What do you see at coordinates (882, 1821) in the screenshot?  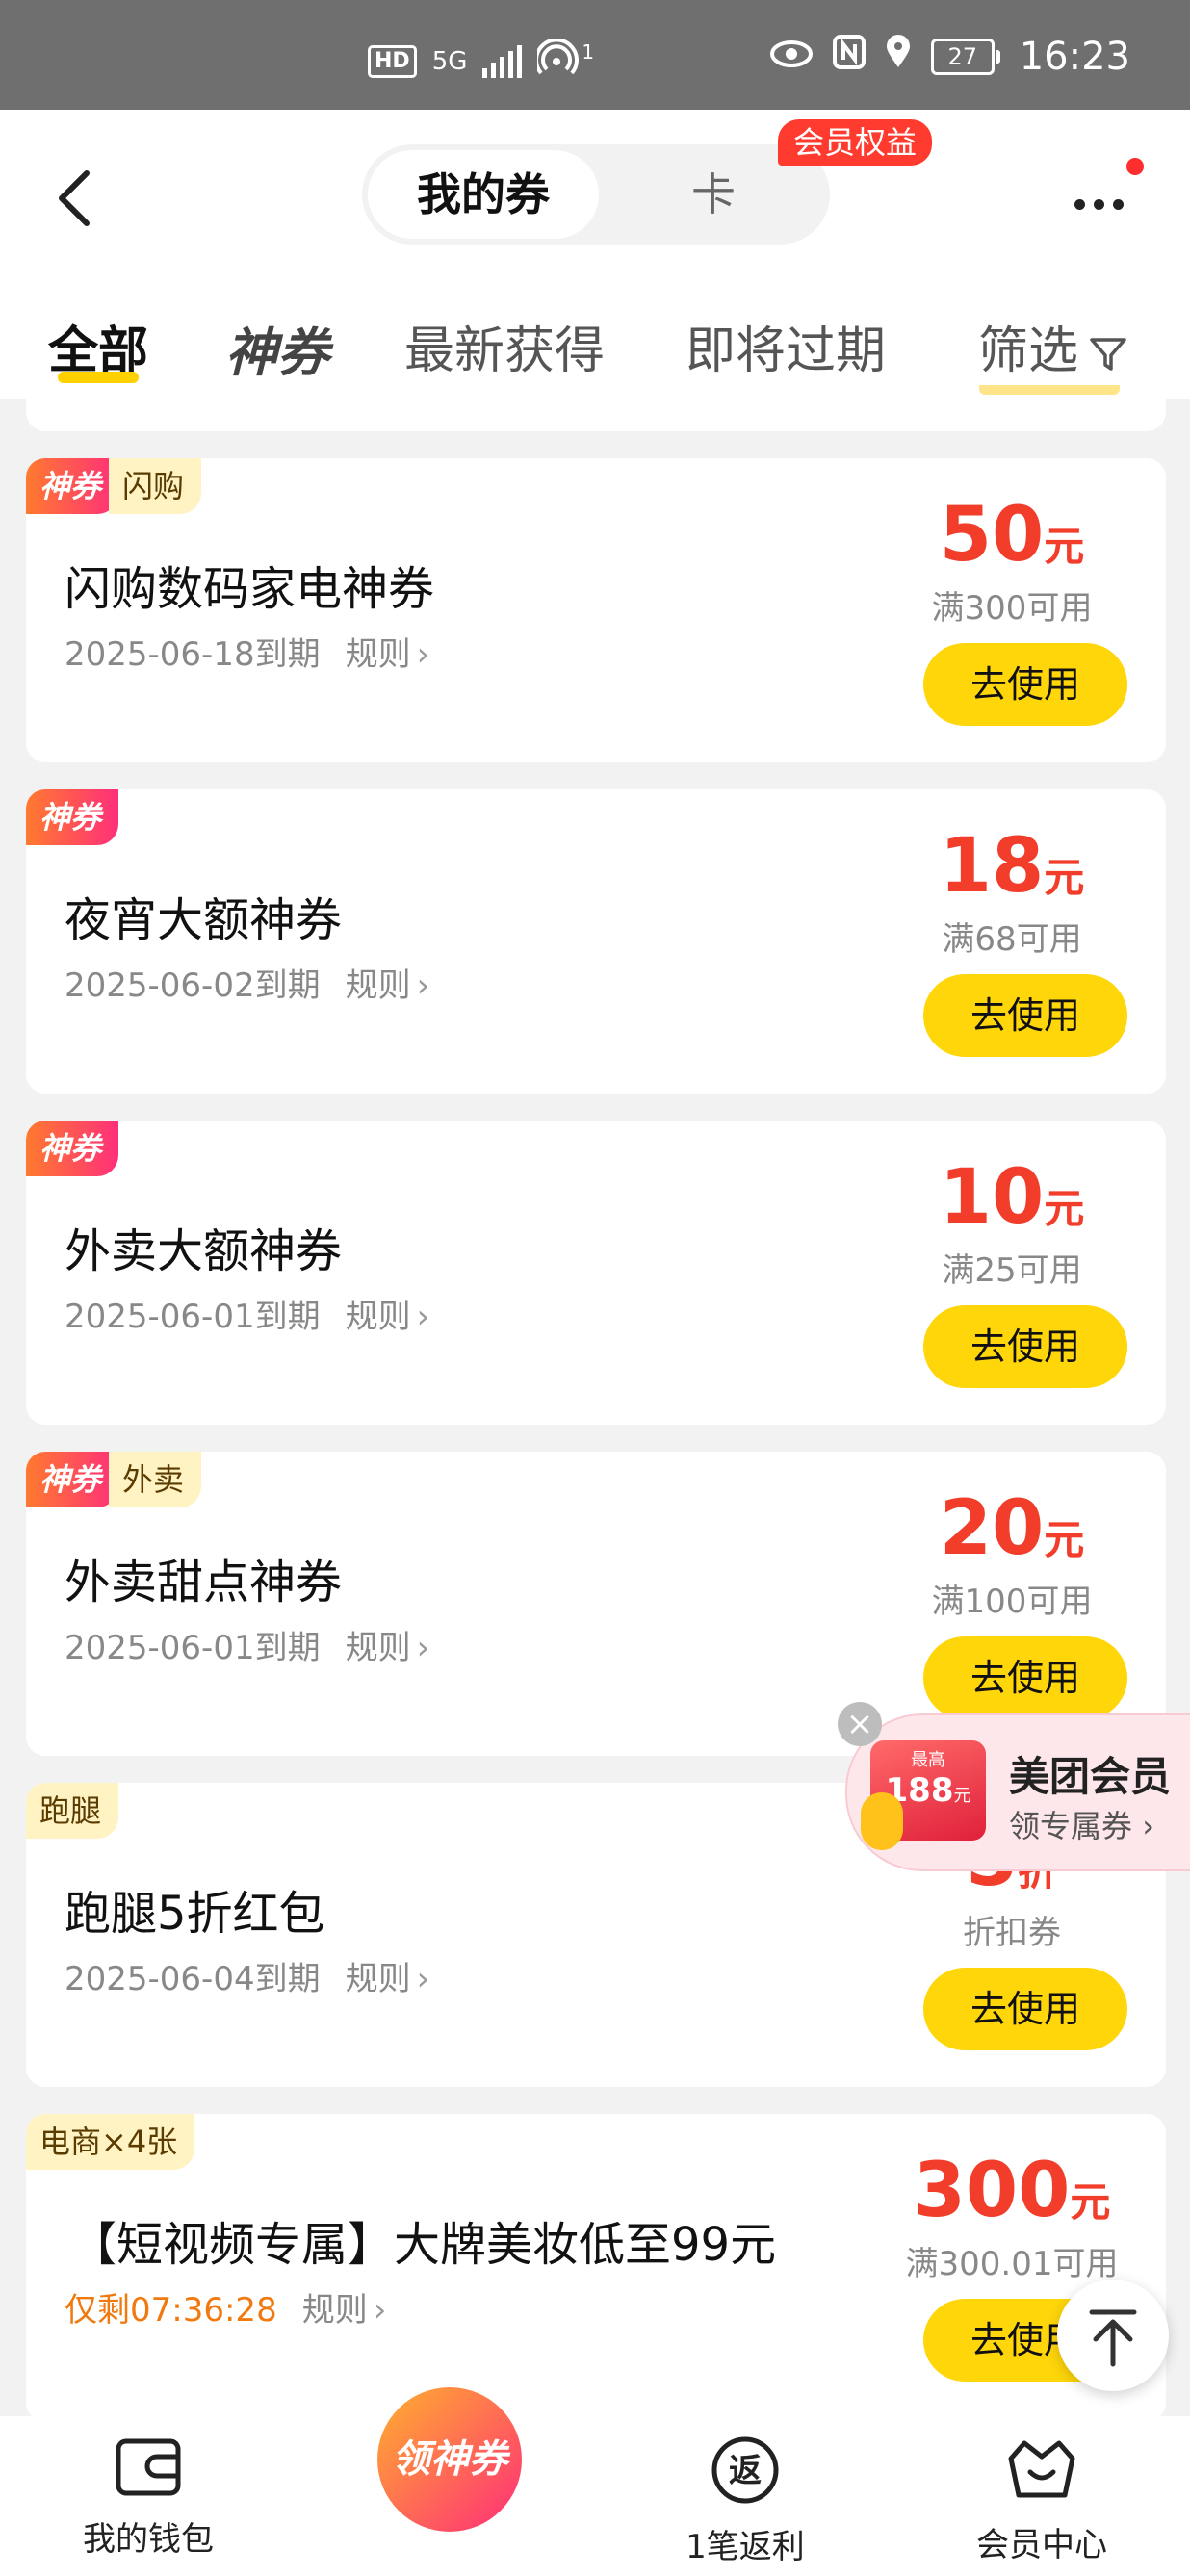 I see `coin-icon` at bounding box center [882, 1821].